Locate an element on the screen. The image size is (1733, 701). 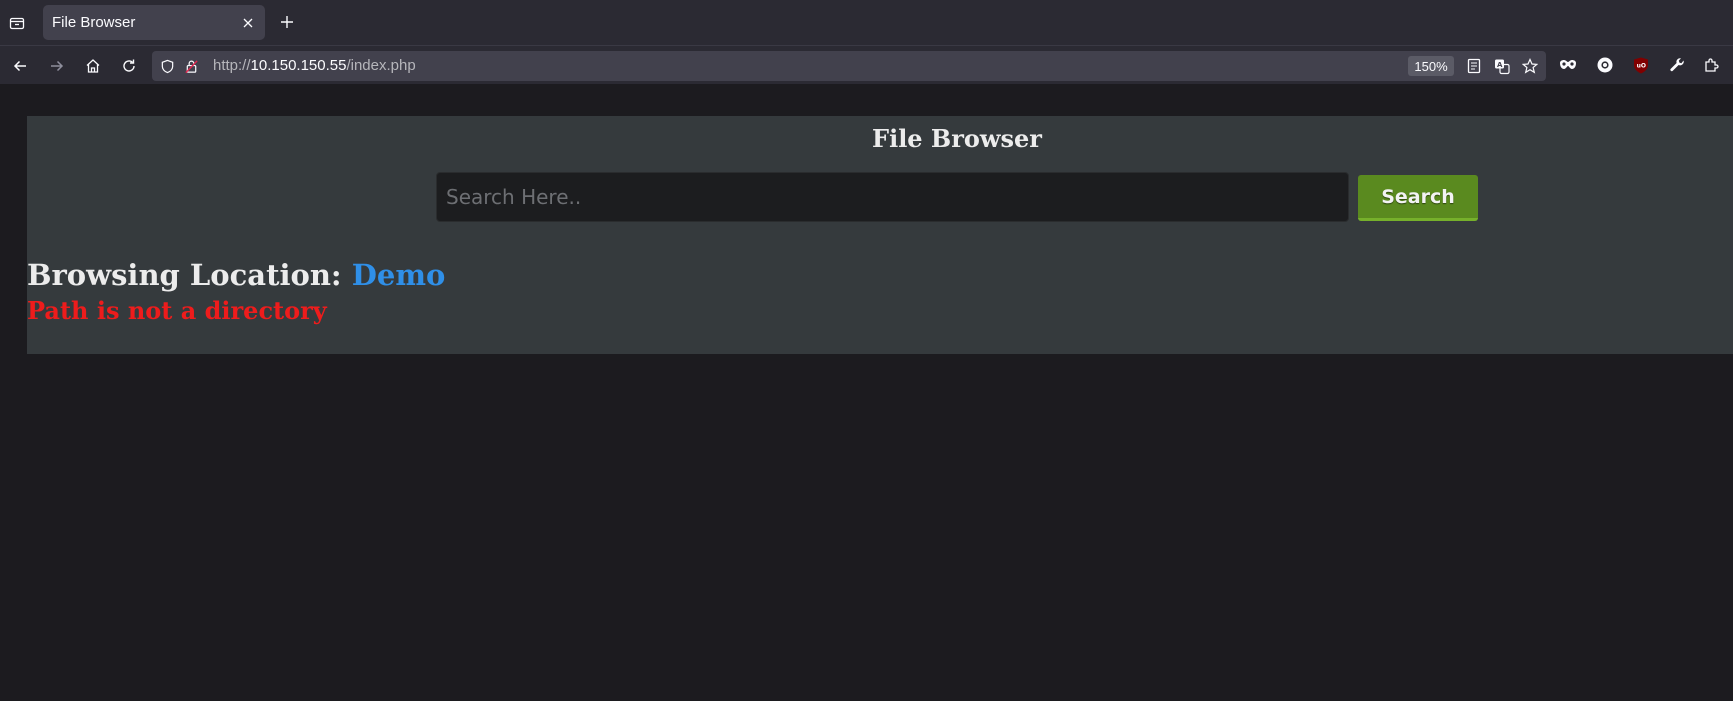
extension-circle-o-button is located at coordinates (1605, 65).